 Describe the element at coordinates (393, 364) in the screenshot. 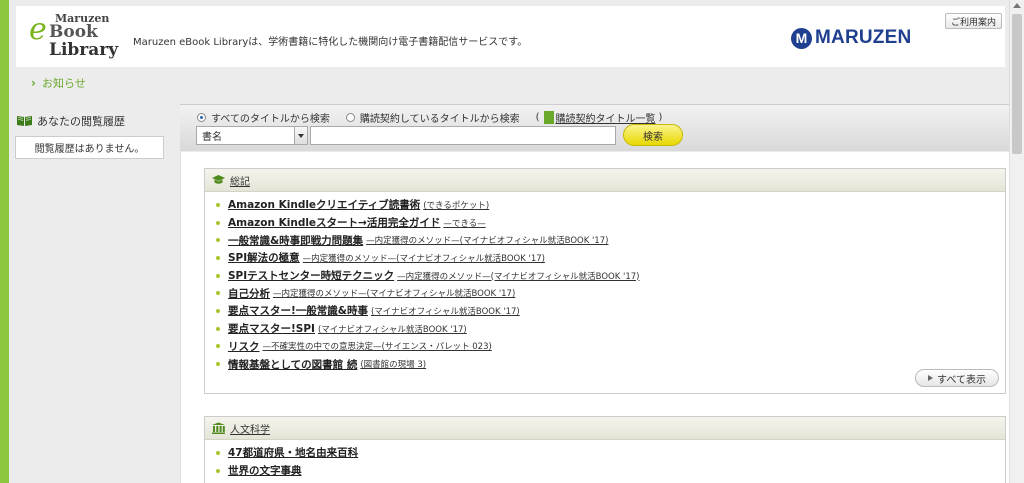

I see `book-subtitle: (図書館の現場 3)` at that location.